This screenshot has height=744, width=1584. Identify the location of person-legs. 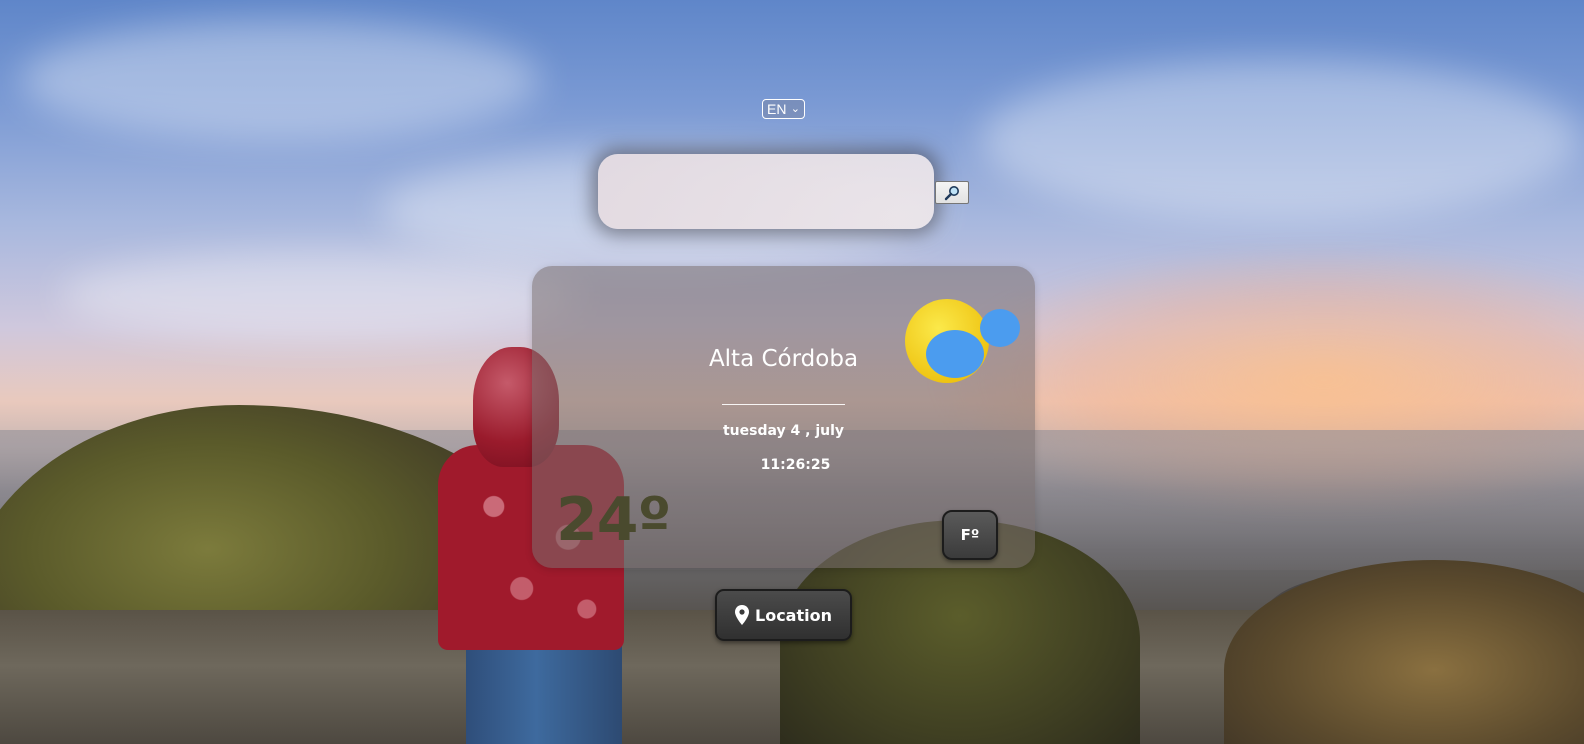
(544, 691).